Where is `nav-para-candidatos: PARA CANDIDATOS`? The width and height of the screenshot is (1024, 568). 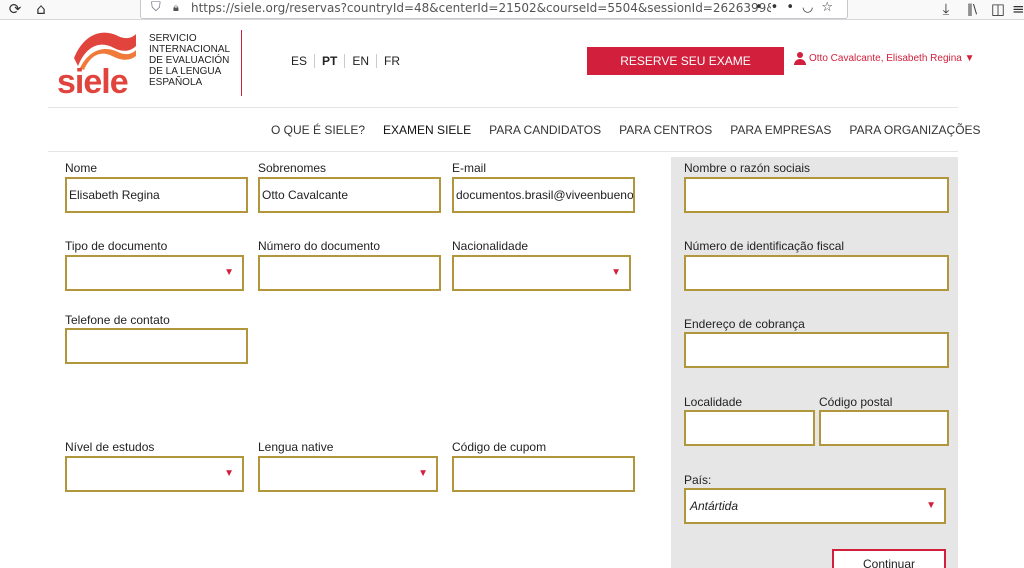 nav-para-candidatos: PARA CANDIDATOS is located at coordinates (545, 130).